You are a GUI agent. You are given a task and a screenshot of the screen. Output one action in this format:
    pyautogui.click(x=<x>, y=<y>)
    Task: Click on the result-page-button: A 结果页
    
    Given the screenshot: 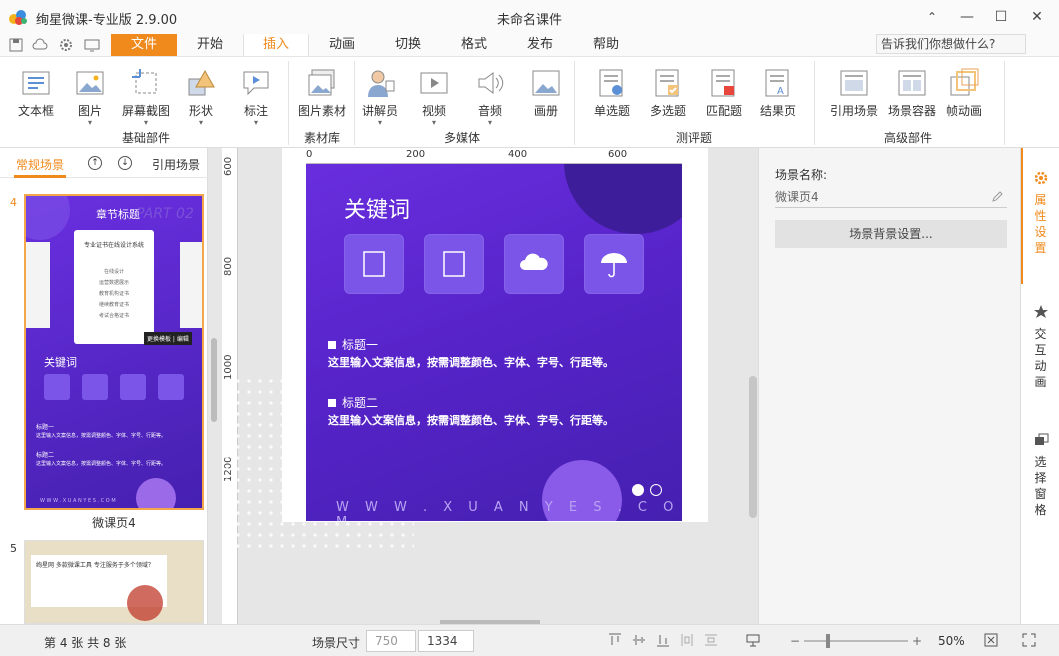 What is the action you would take?
    pyautogui.click(x=778, y=91)
    